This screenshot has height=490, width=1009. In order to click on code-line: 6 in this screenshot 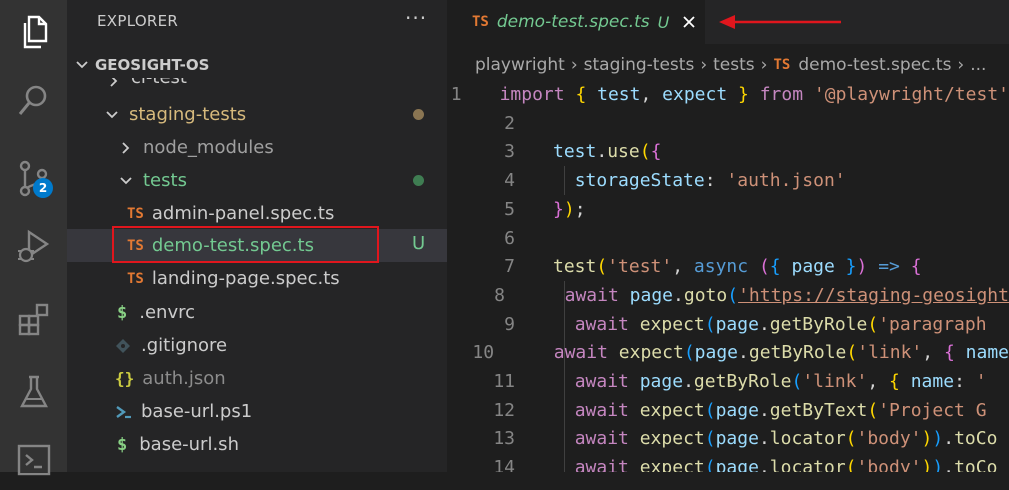, I will do `click(728, 238)`.